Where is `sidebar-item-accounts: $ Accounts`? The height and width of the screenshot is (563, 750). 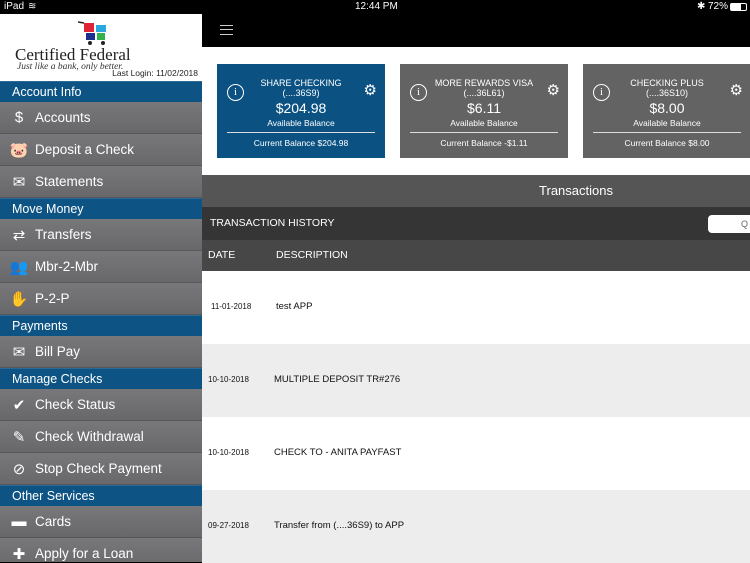
sidebar-item-accounts: $ Accounts is located at coordinates (101, 118).